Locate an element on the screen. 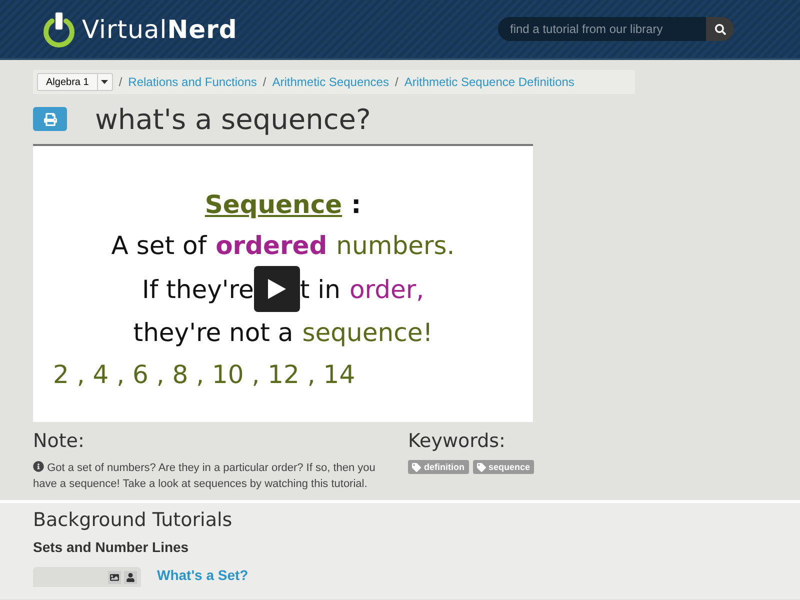  breadcrumb-link: Arithmetic Sequence Definitions is located at coordinates (489, 82).